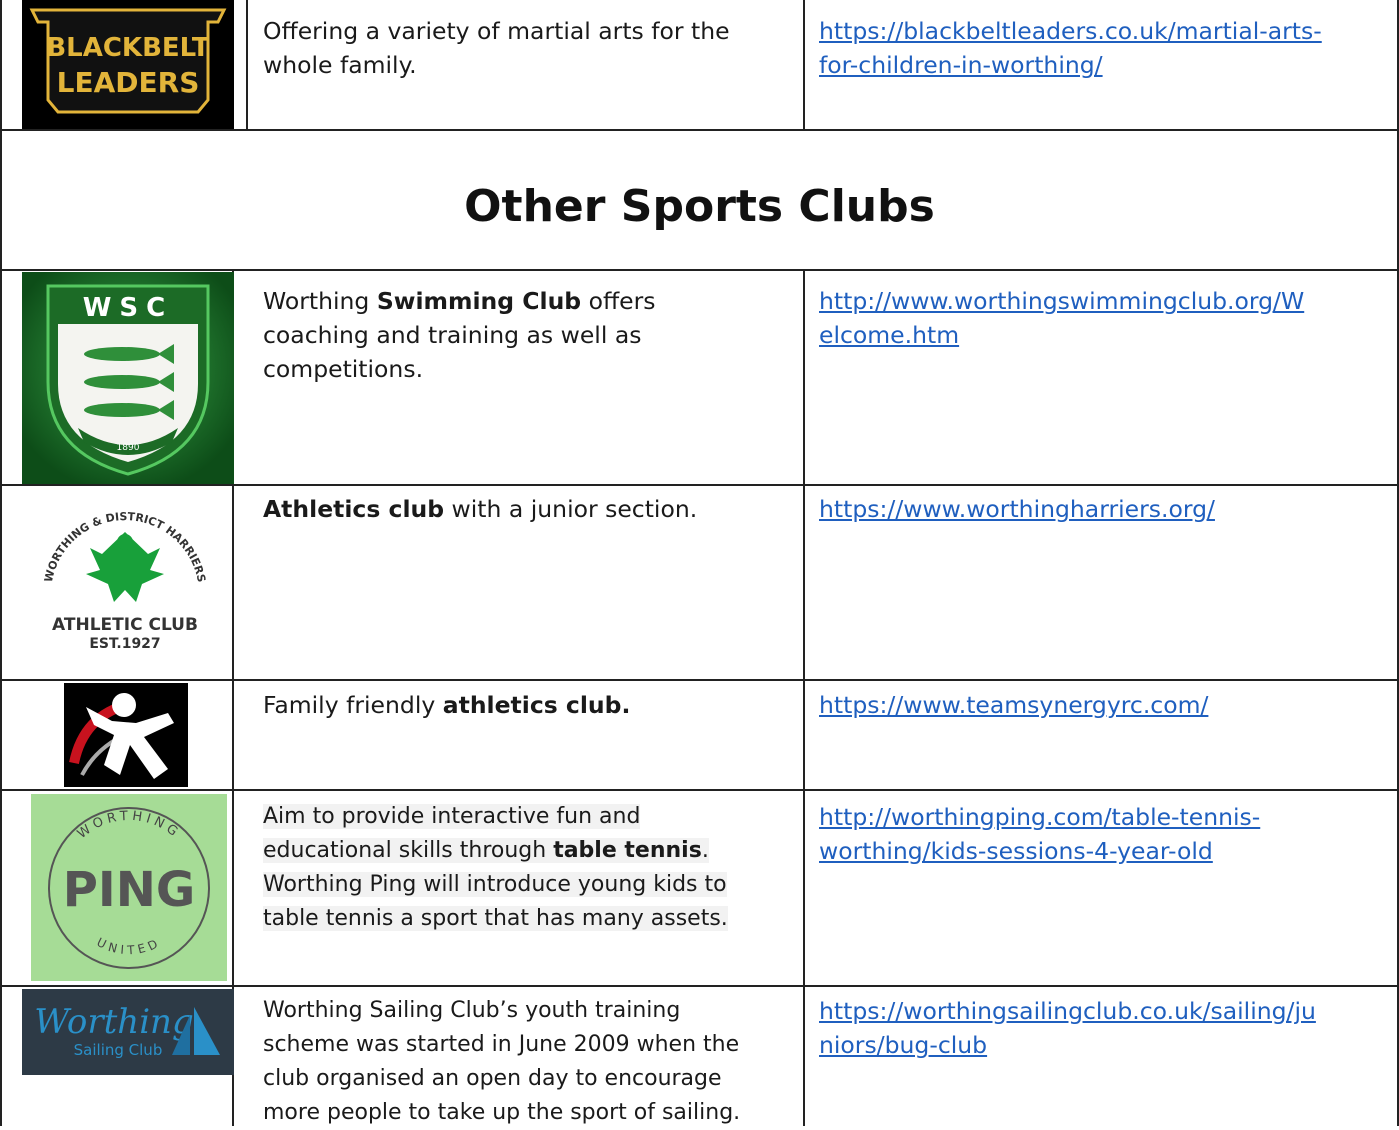 The image size is (1399, 1130). I want to click on link-line: http://worthingping.com/table-tennis-, so click(1039, 817).